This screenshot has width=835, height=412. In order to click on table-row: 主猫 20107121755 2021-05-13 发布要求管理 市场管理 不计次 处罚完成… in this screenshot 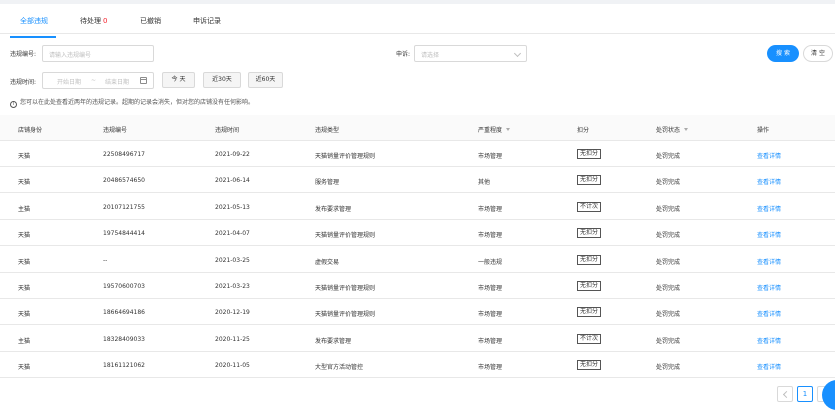, I will do `click(417, 206)`.